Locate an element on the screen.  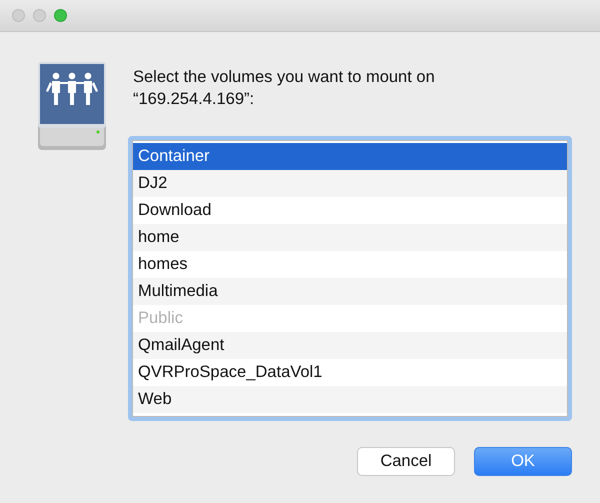
volume-item: home is located at coordinates (350, 237).